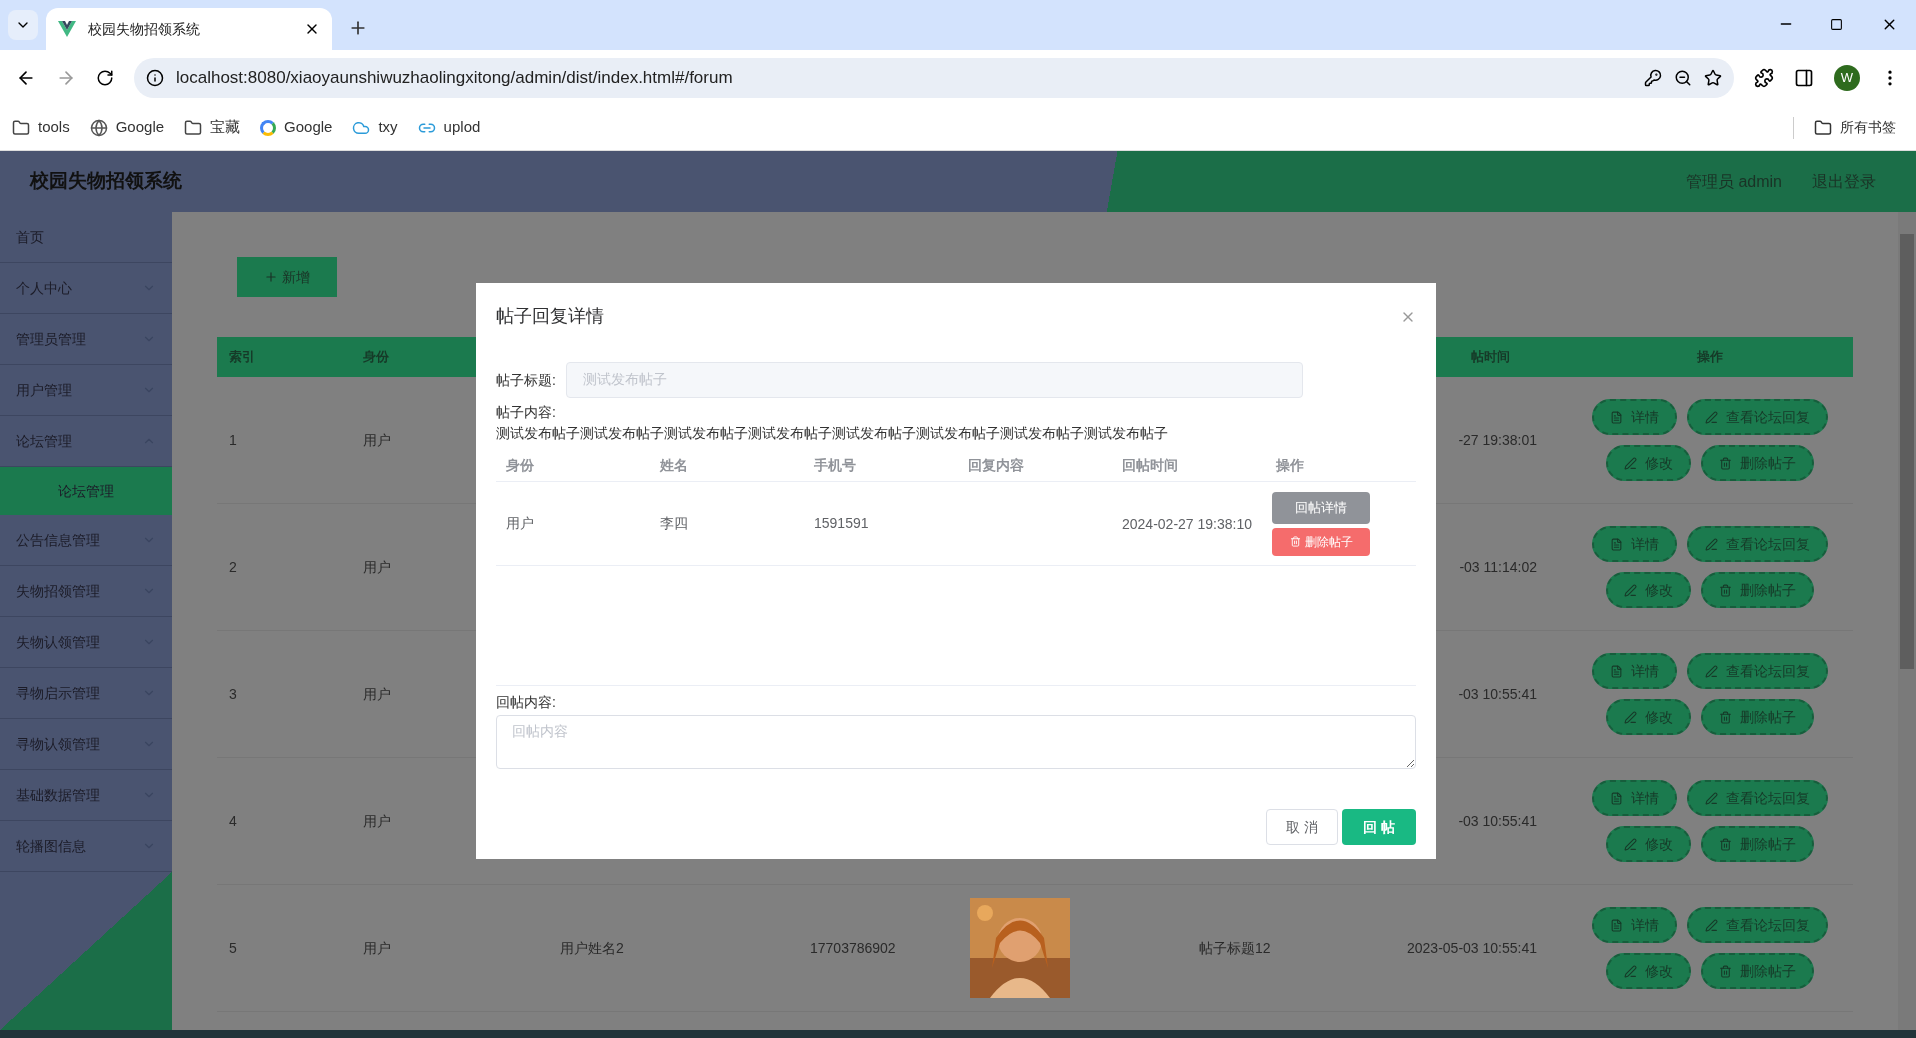 The width and height of the screenshot is (1916, 1038). What do you see at coordinates (189, 29) in the screenshot?
I see `browser-tab: 校园失物招领系统` at bounding box center [189, 29].